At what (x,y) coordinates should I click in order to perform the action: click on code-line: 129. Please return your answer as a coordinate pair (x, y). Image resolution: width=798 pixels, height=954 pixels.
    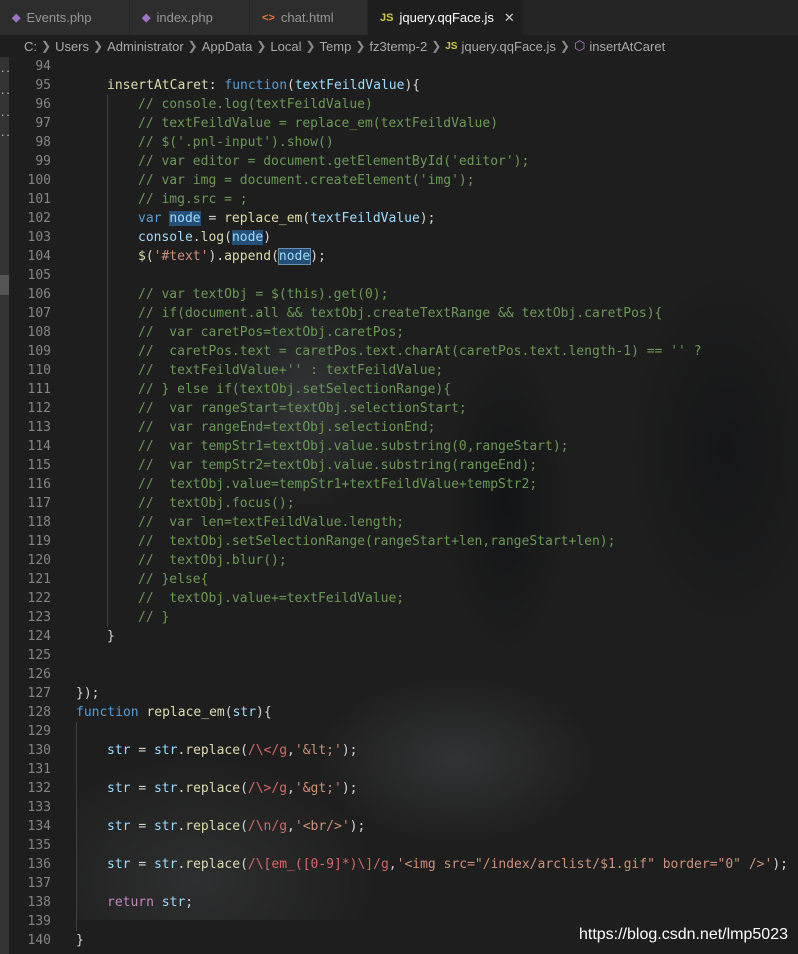
    Looking at the image, I should click on (403, 731).